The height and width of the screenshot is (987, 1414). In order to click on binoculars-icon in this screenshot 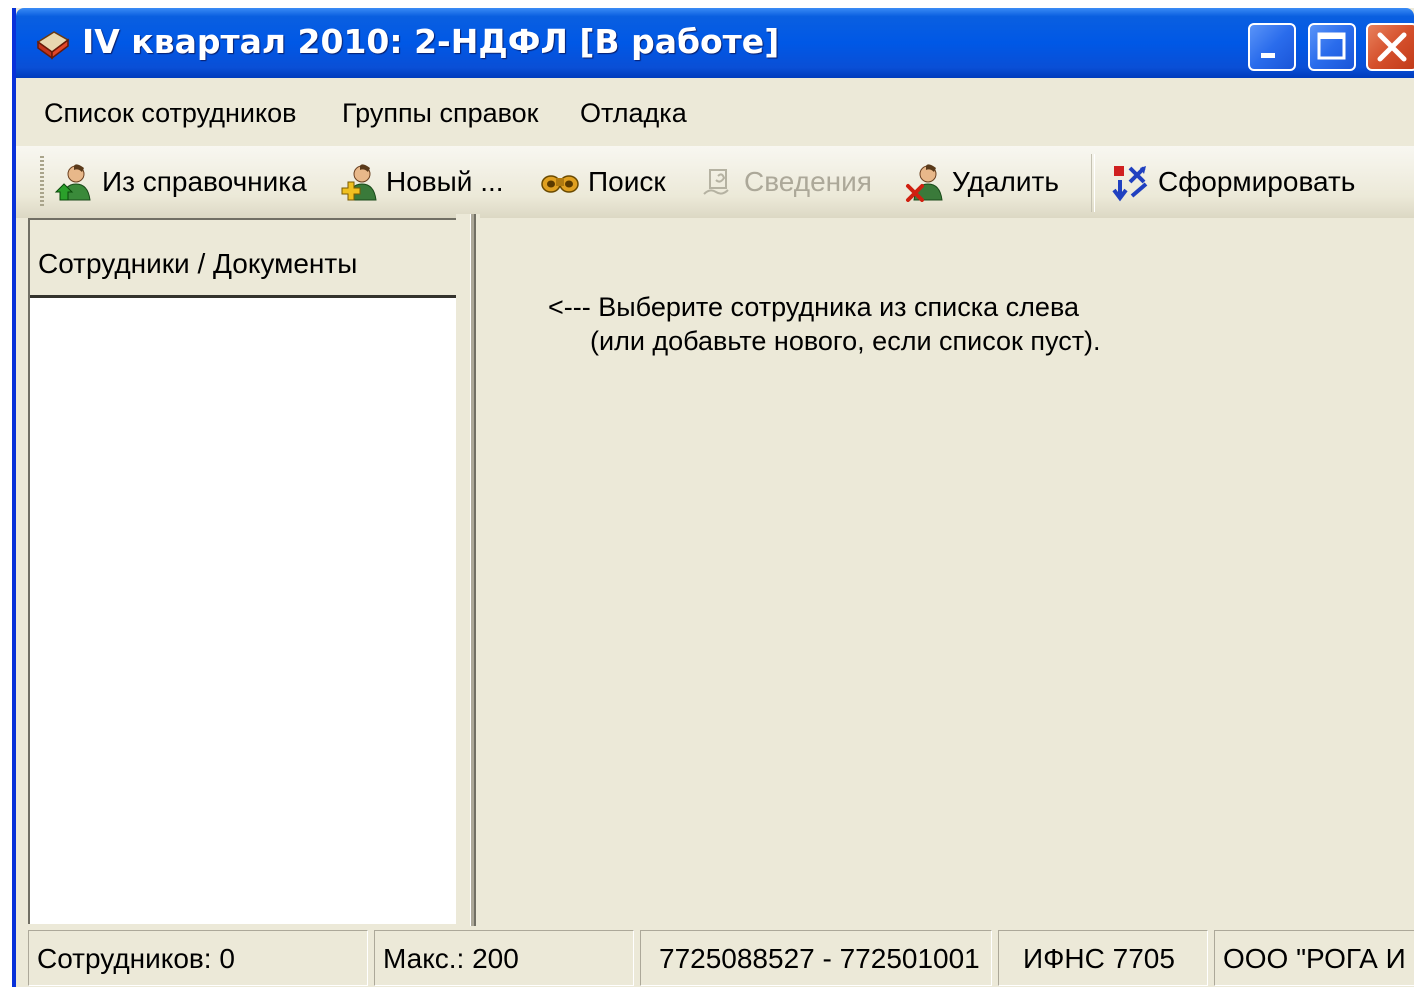, I will do `click(560, 184)`.